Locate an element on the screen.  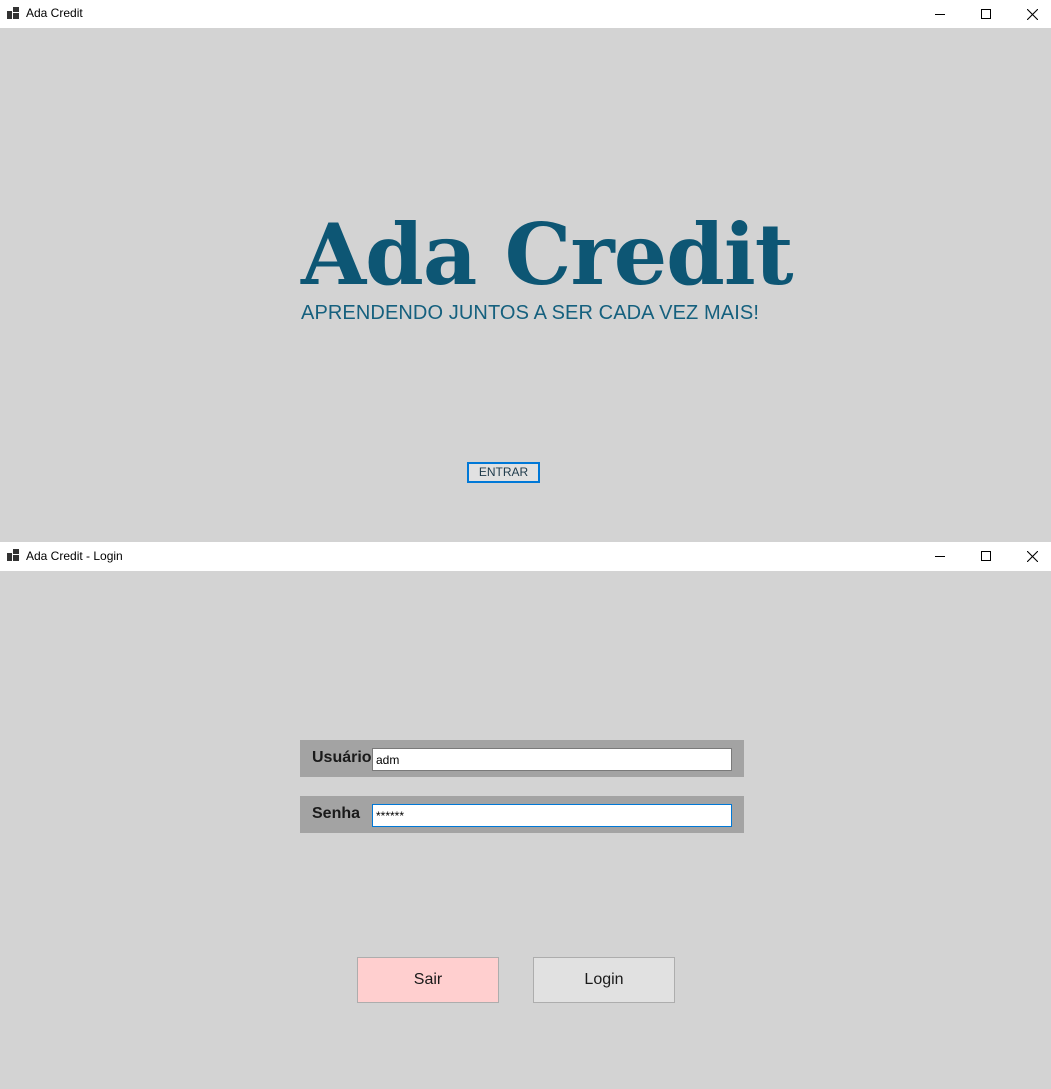
title-bar: Ada Credit - Login is located at coordinates (525, 556).